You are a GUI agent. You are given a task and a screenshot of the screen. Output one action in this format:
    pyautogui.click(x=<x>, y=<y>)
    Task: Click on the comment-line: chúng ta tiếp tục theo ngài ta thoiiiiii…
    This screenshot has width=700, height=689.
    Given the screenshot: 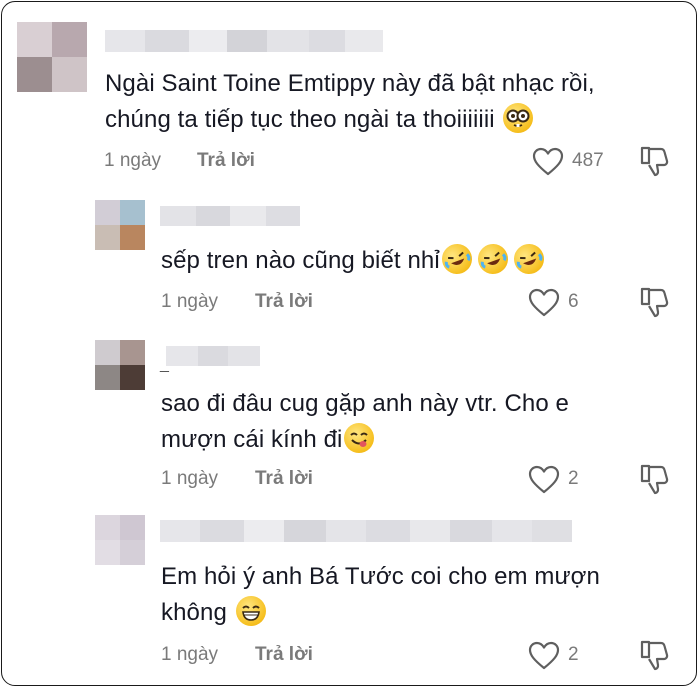 What is the action you would take?
    pyautogui.click(x=300, y=119)
    